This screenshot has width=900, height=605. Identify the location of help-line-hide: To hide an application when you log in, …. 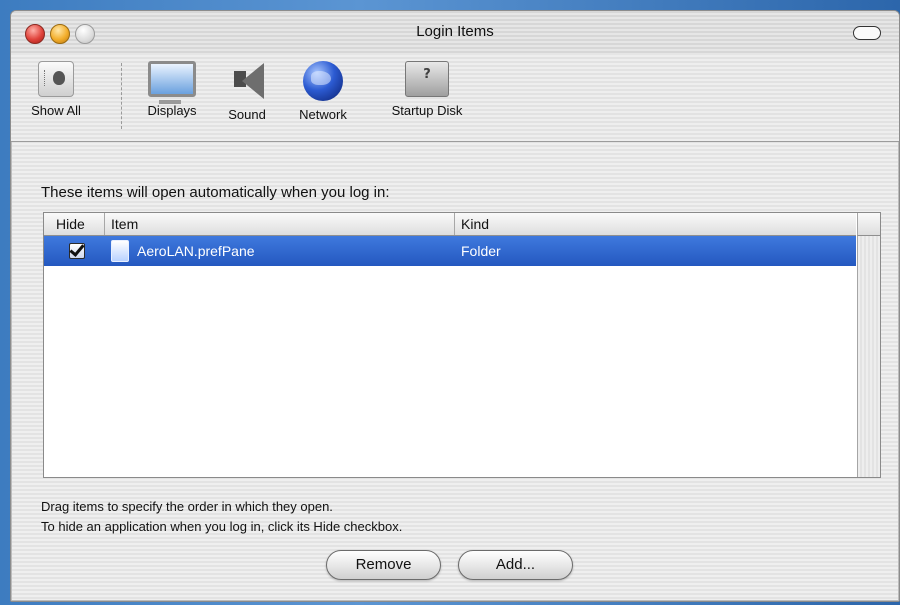
(222, 526).